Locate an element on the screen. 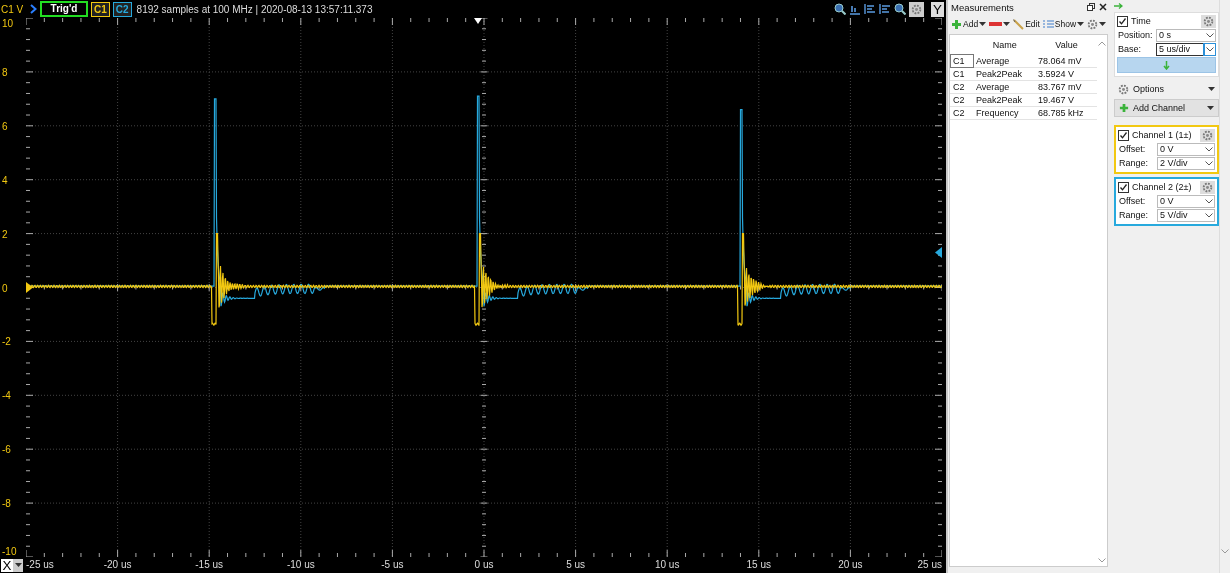 The height and width of the screenshot is (573, 1230). add-channel-button: Add Channel is located at coordinates (1167, 108).